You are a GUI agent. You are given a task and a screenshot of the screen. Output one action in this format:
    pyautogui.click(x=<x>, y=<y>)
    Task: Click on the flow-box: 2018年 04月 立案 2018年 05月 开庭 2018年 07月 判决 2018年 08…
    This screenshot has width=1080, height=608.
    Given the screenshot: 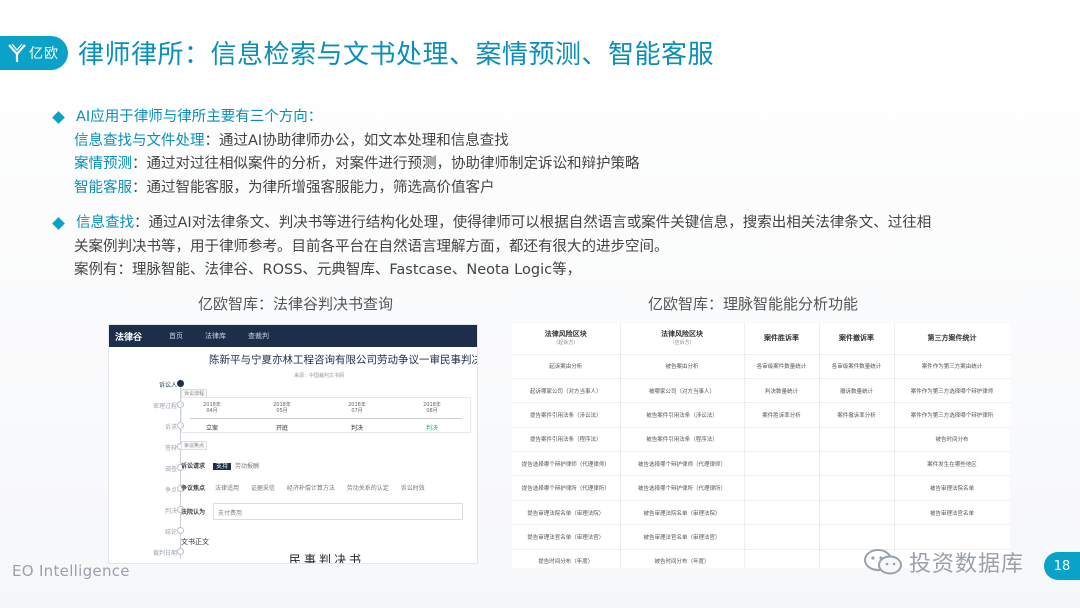 What is the action you would take?
    pyautogui.click(x=326, y=415)
    